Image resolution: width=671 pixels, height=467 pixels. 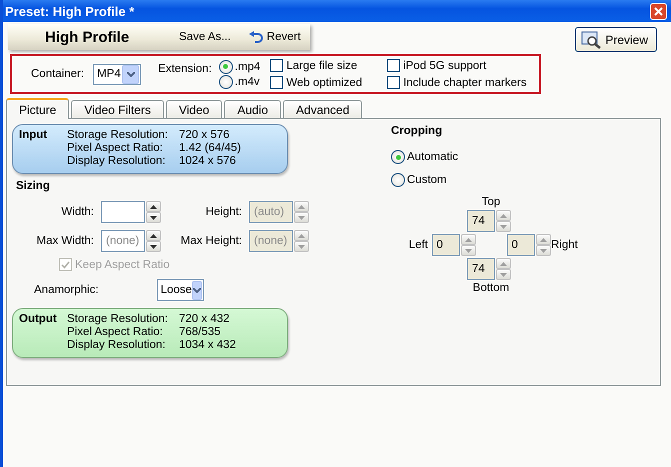 I want to click on info-value: 768/535, so click(x=200, y=332).